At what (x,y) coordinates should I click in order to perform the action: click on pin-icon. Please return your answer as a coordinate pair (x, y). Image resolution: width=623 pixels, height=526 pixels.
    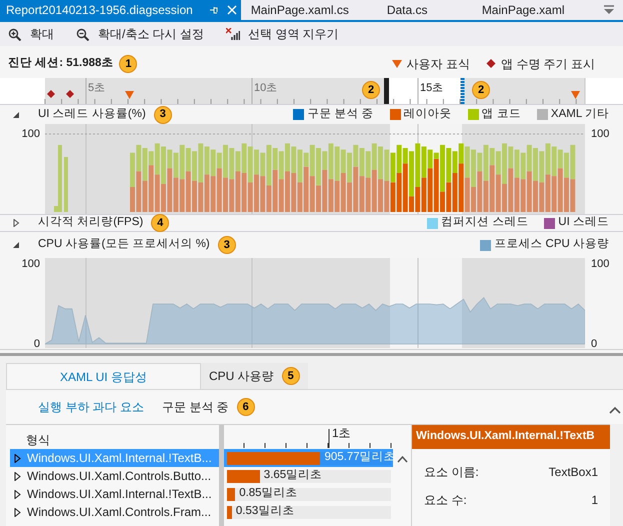
    Looking at the image, I should click on (213, 10).